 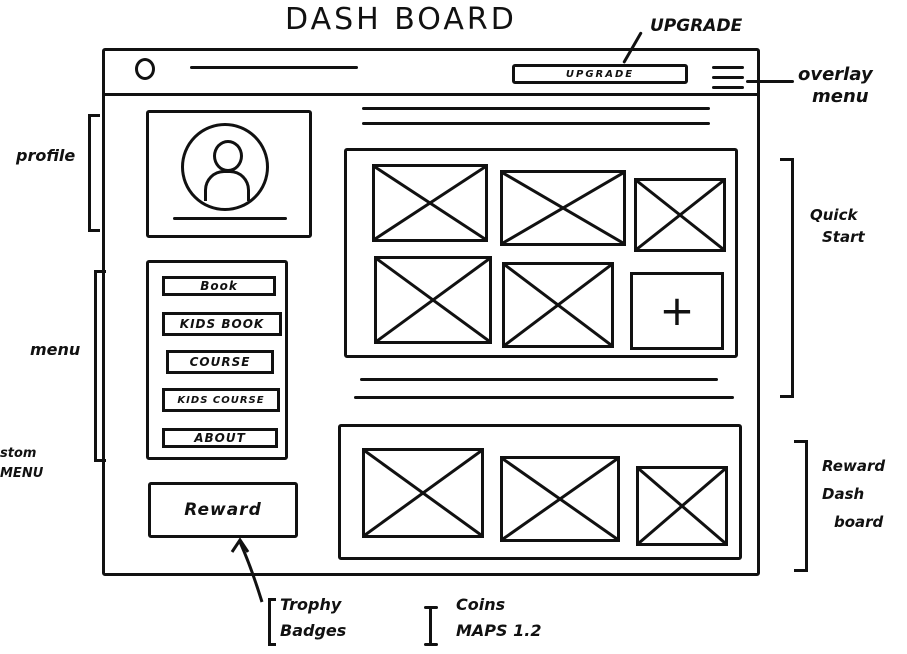 I want to click on content-heading-line, so click(x=536, y=108).